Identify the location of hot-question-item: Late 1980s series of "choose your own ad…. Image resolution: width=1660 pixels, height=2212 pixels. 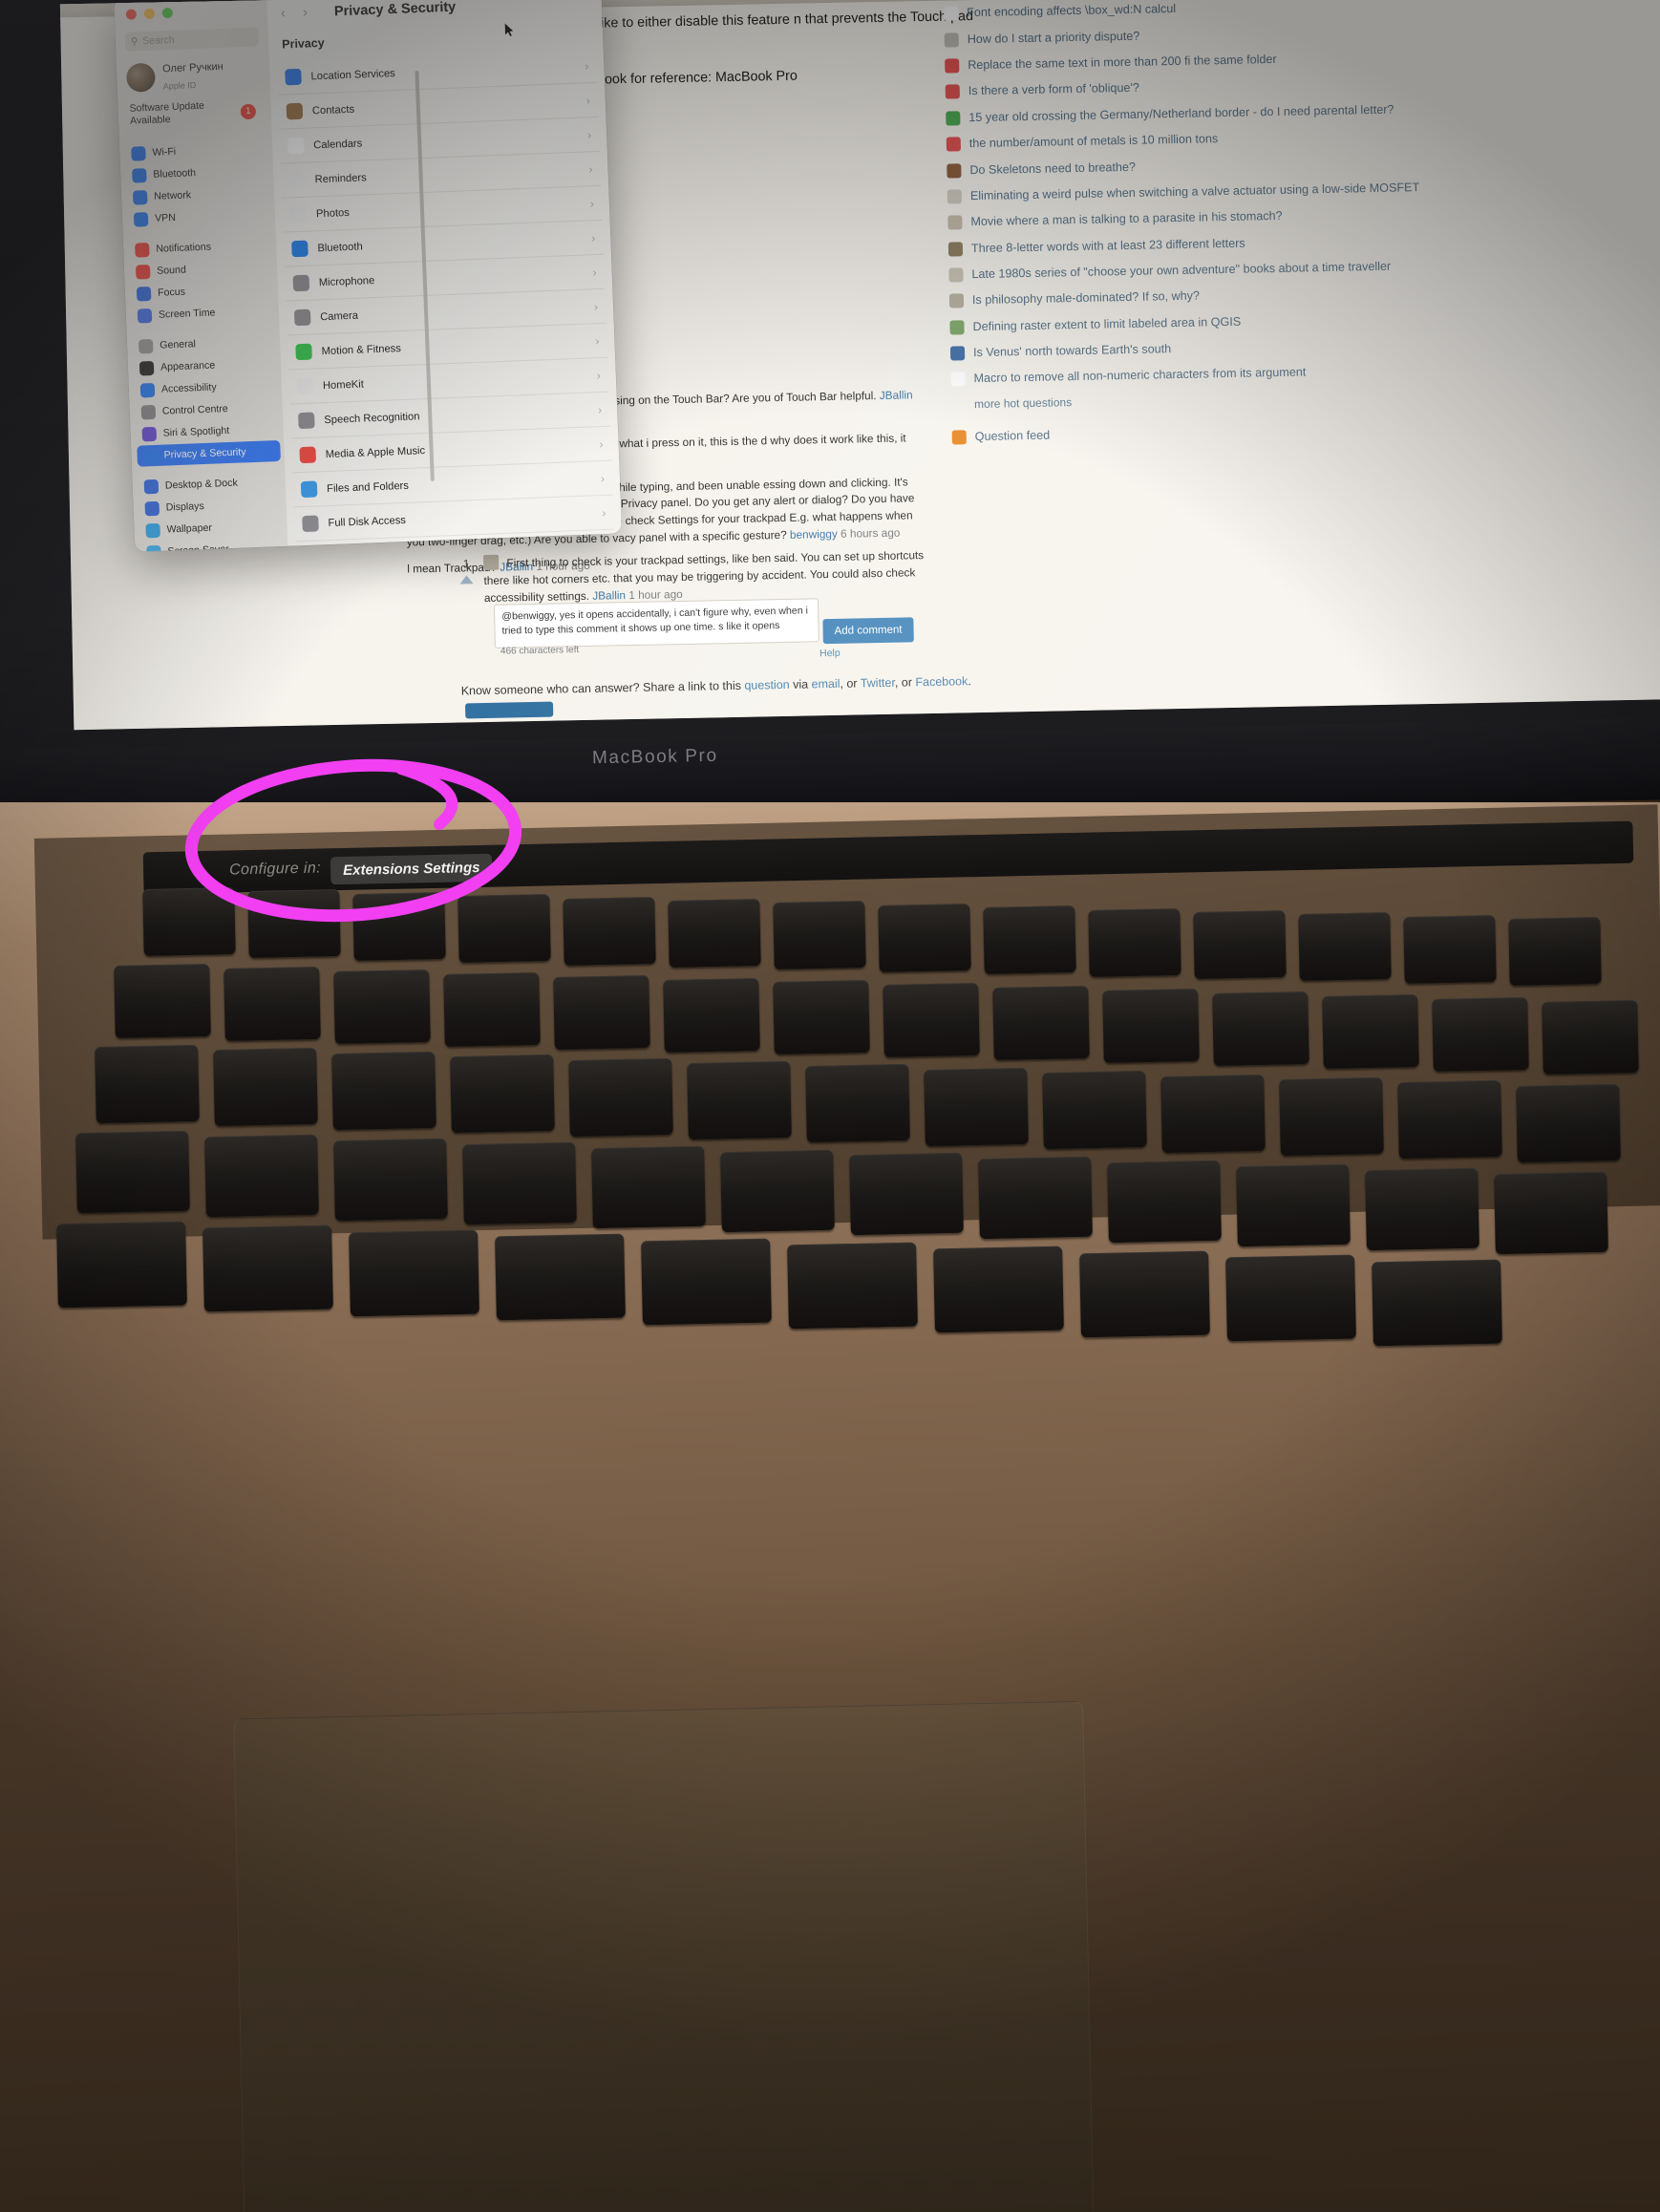
(1304, 267).